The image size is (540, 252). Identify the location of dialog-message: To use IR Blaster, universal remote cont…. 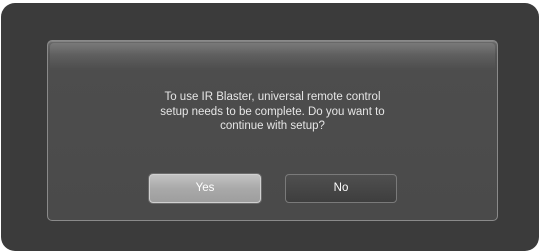
(272, 112).